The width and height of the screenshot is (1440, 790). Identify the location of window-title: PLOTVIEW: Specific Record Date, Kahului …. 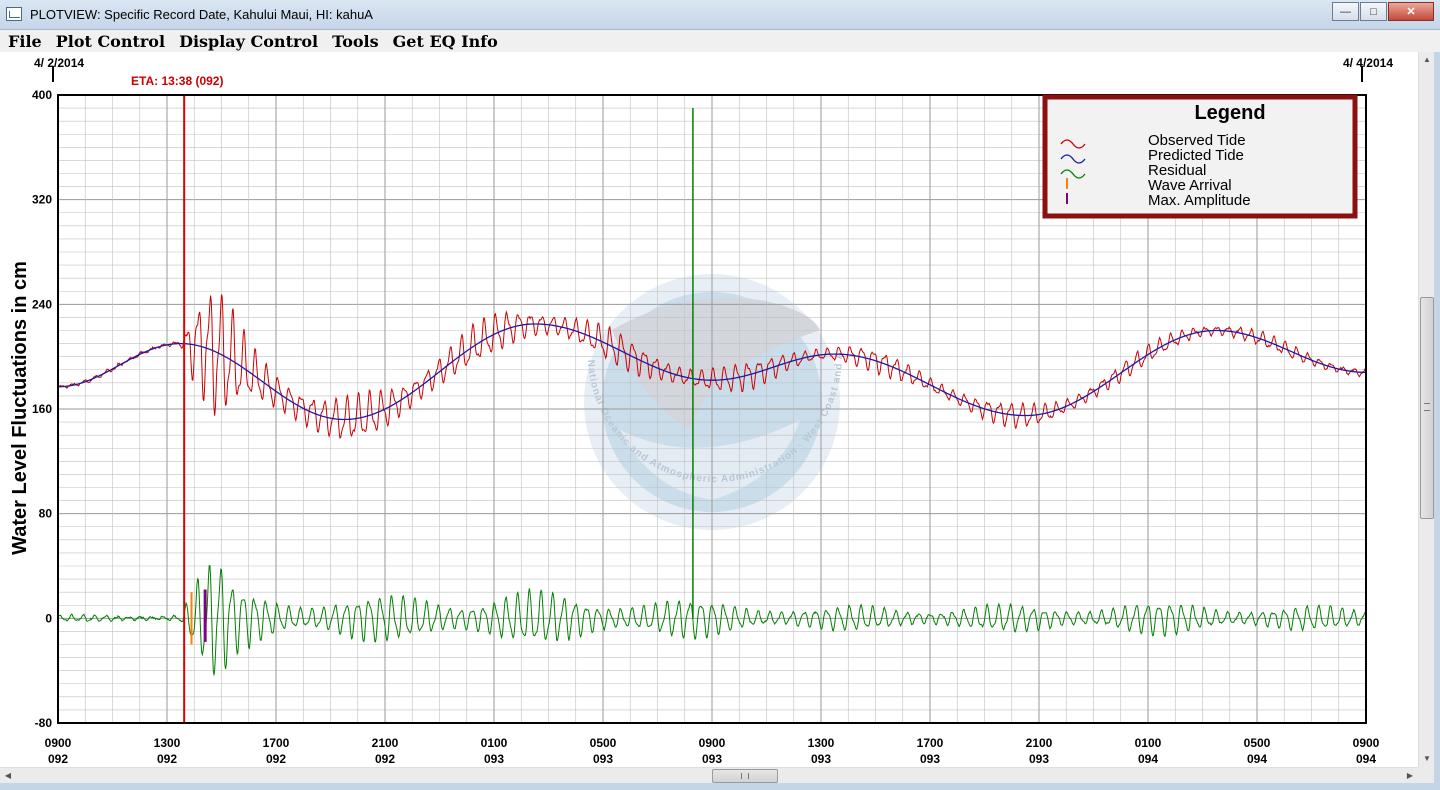
(201, 14).